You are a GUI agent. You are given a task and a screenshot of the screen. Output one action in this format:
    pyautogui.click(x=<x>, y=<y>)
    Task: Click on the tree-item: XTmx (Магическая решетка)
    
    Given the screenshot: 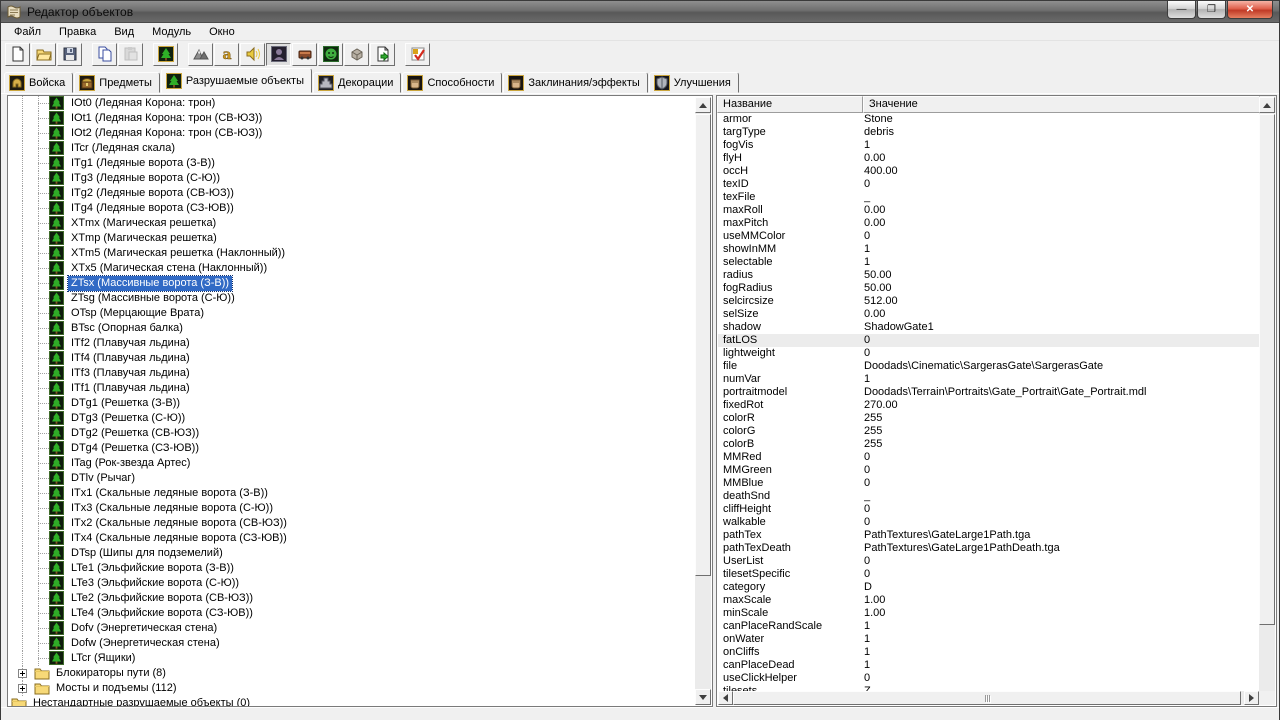 What is the action you would take?
    pyautogui.click(x=352, y=223)
    